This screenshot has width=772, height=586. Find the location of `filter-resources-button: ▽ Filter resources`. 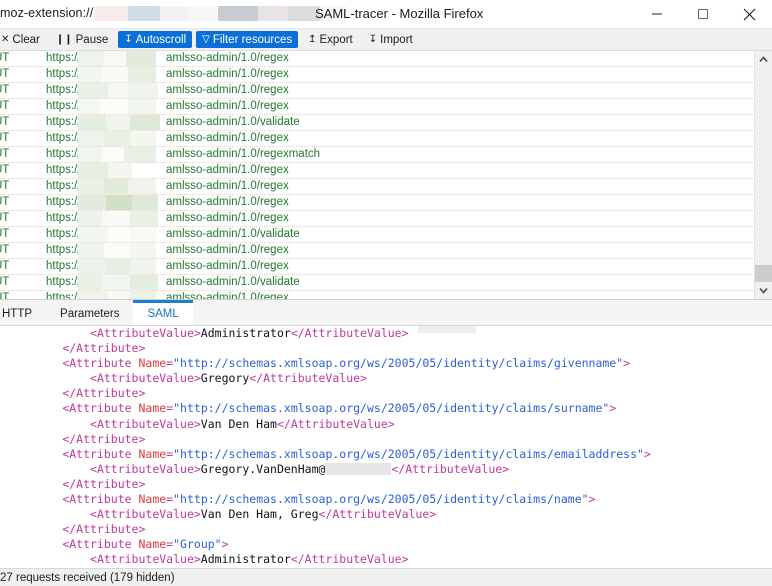

filter-resources-button: ▽ Filter resources is located at coordinates (247, 39).